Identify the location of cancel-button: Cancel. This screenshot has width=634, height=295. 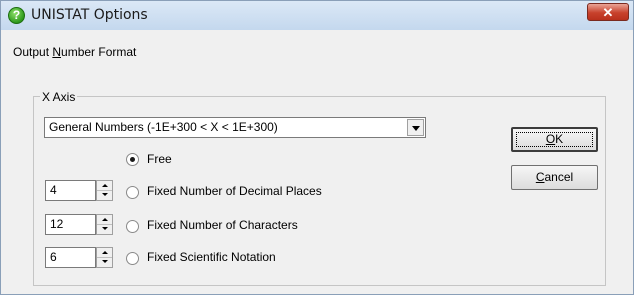
(554, 177).